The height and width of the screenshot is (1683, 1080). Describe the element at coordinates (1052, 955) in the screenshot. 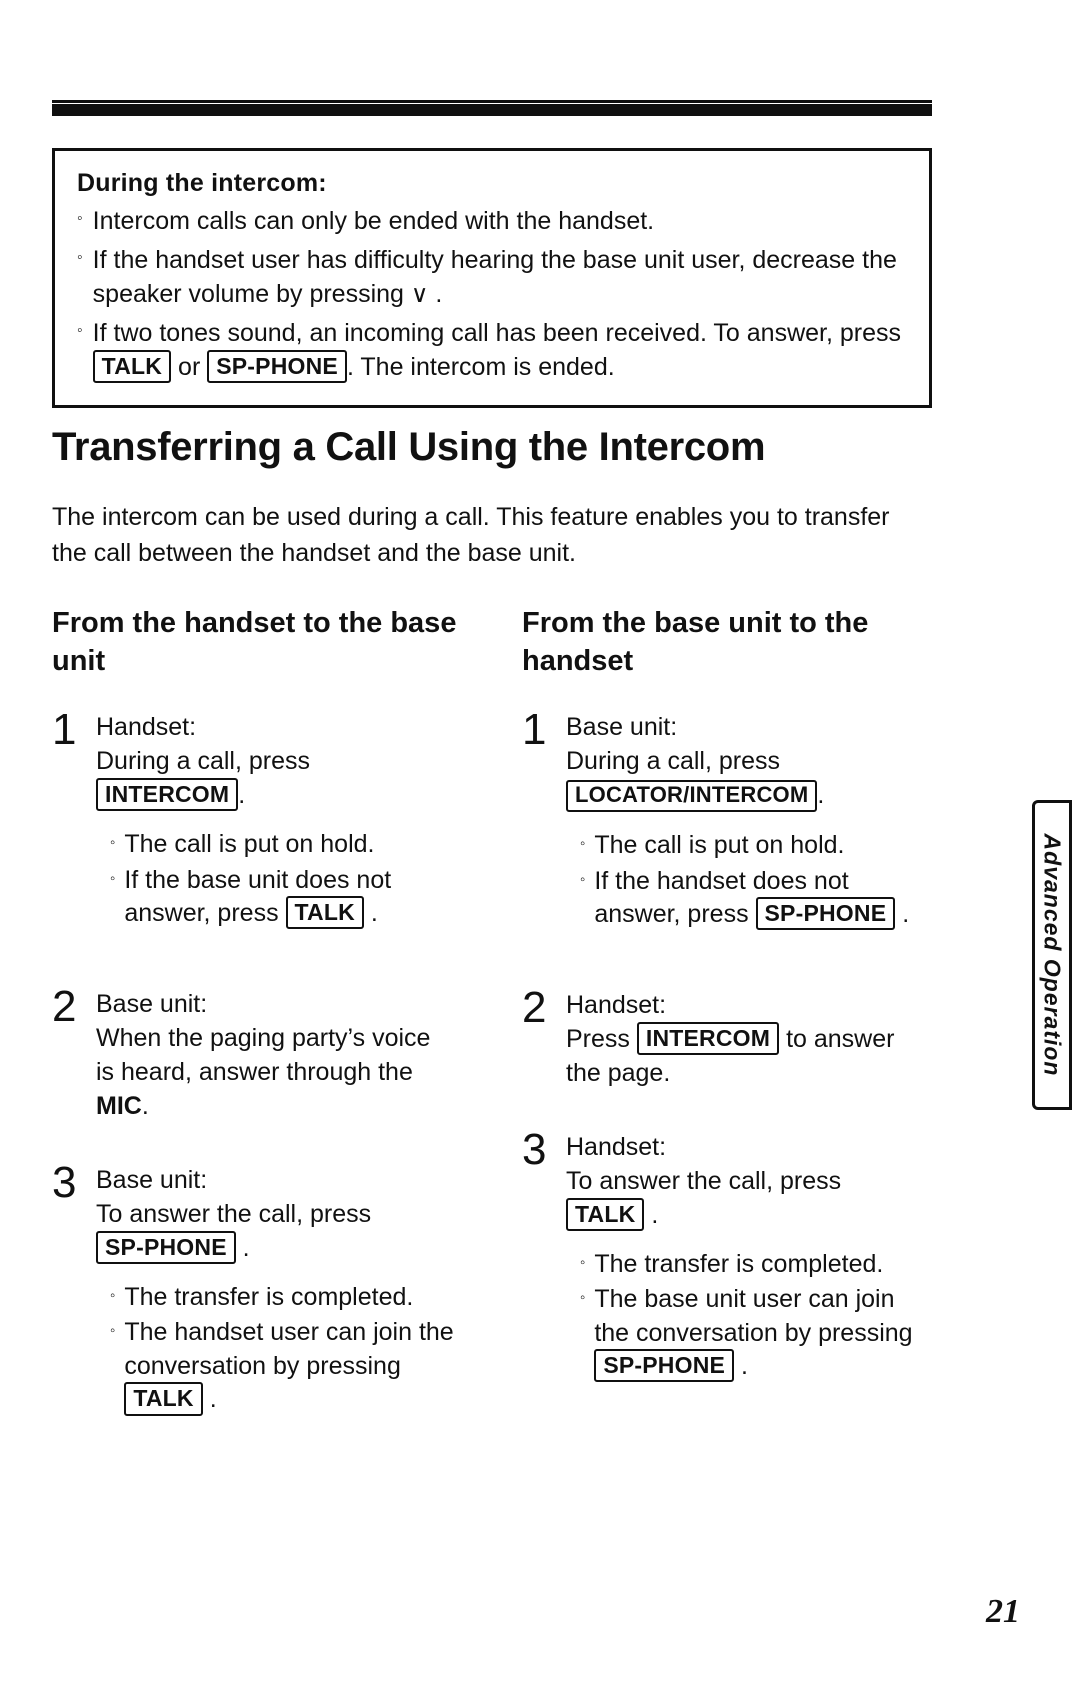

I see `section-tab-label: Advanced Operation` at that location.